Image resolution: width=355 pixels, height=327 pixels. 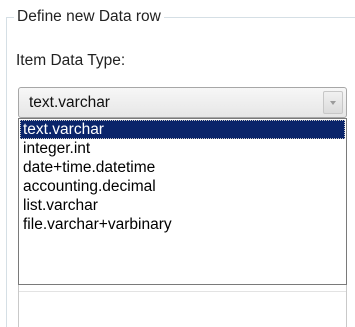 What do you see at coordinates (182, 129) in the screenshot?
I see `dropdown-option: text.varchar` at bounding box center [182, 129].